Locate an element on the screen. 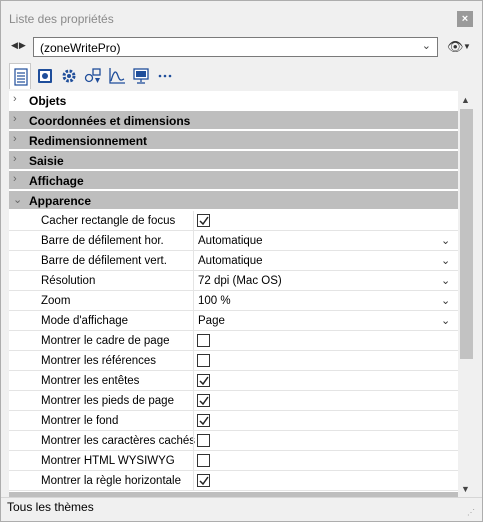  property-name: Montrer les pieds de page is located at coordinates (107, 401).